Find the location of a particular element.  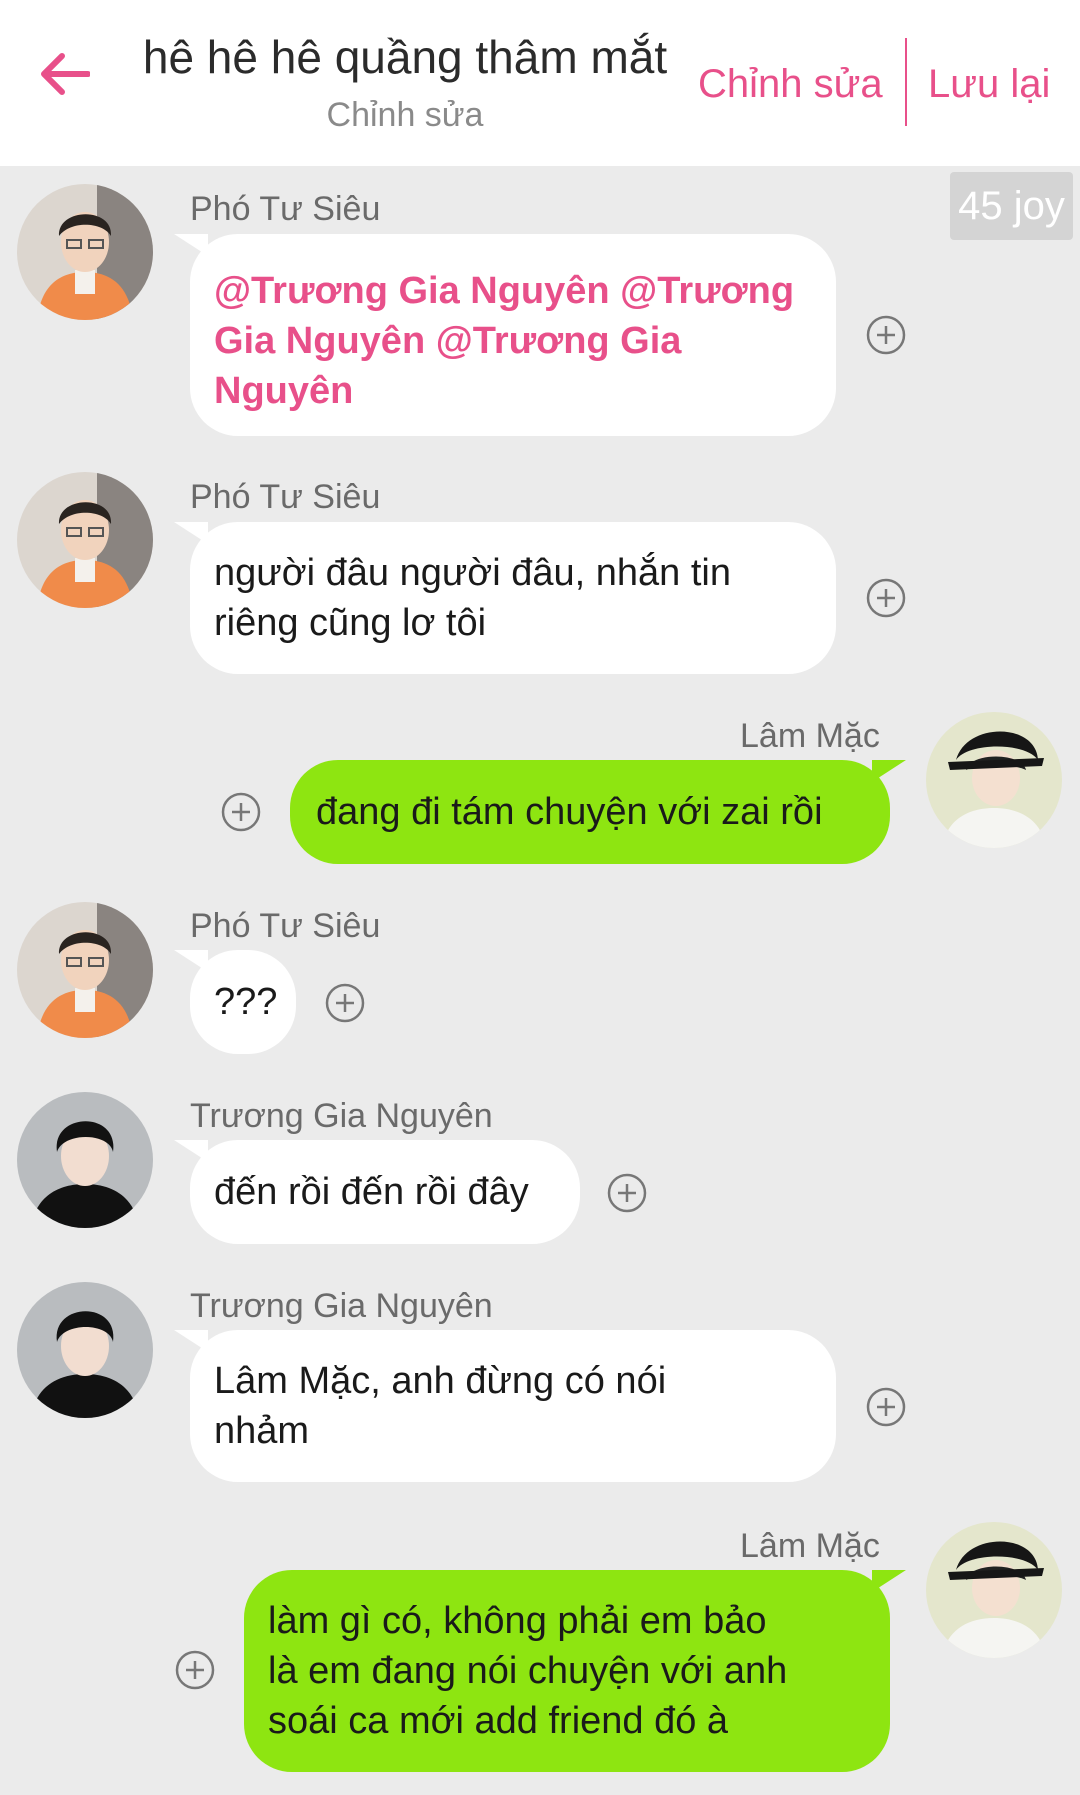

mention-line: @Trương Gia Nguyên @Trương is located at coordinates (513, 291).